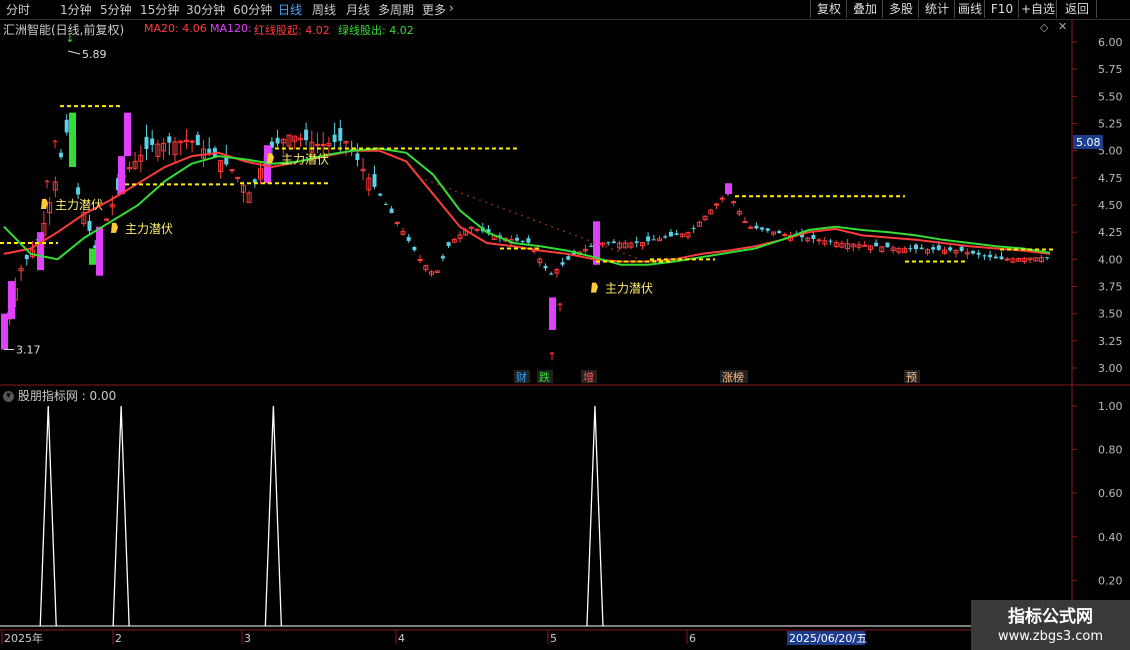  What do you see at coordinates (1037, 9) in the screenshot?
I see `button-6: +自选` at bounding box center [1037, 9].